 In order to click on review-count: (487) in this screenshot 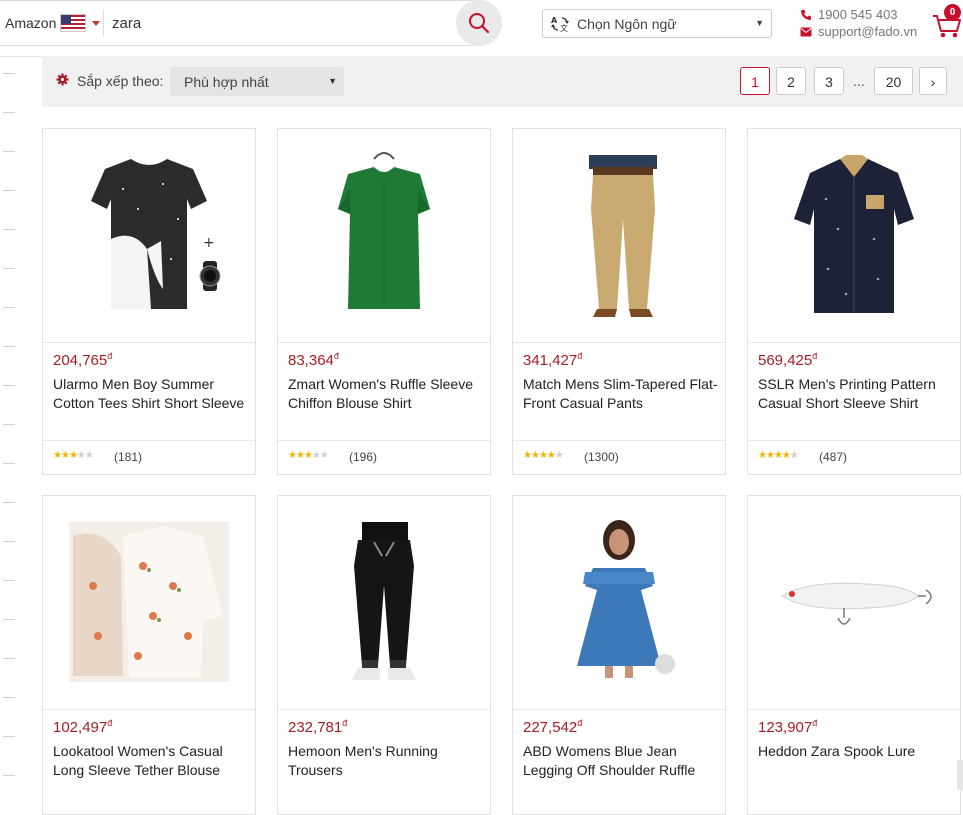, I will do `click(833, 457)`.